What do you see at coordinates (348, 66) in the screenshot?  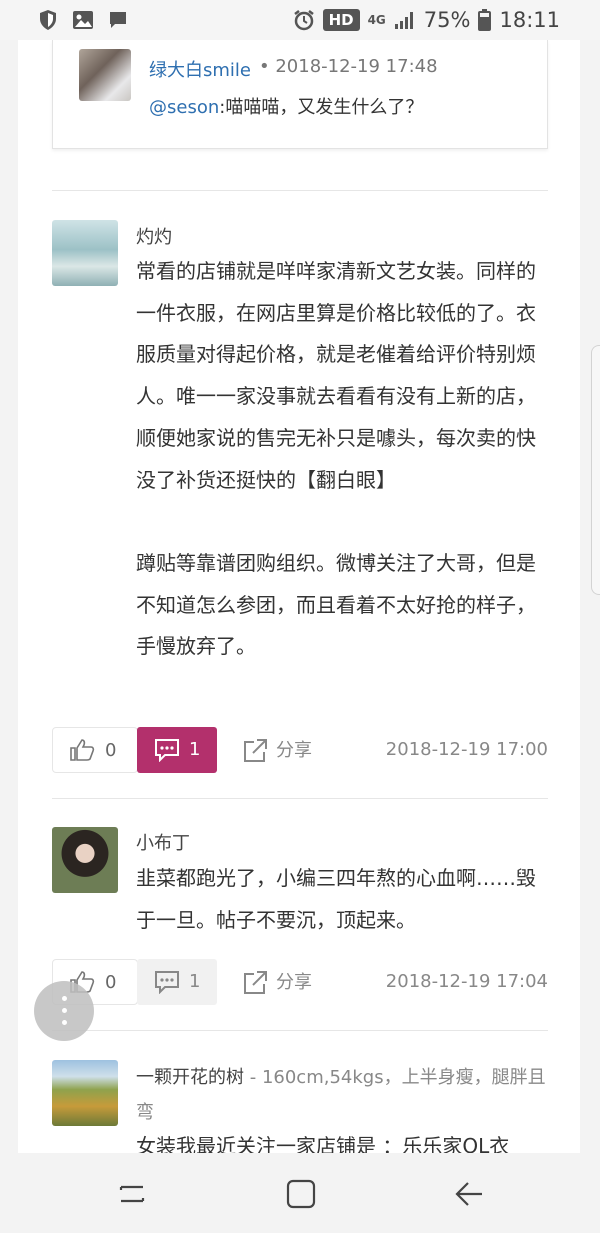 I see `reply-date: • 2018-12-19 17:48` at bounding box center [348, 66].